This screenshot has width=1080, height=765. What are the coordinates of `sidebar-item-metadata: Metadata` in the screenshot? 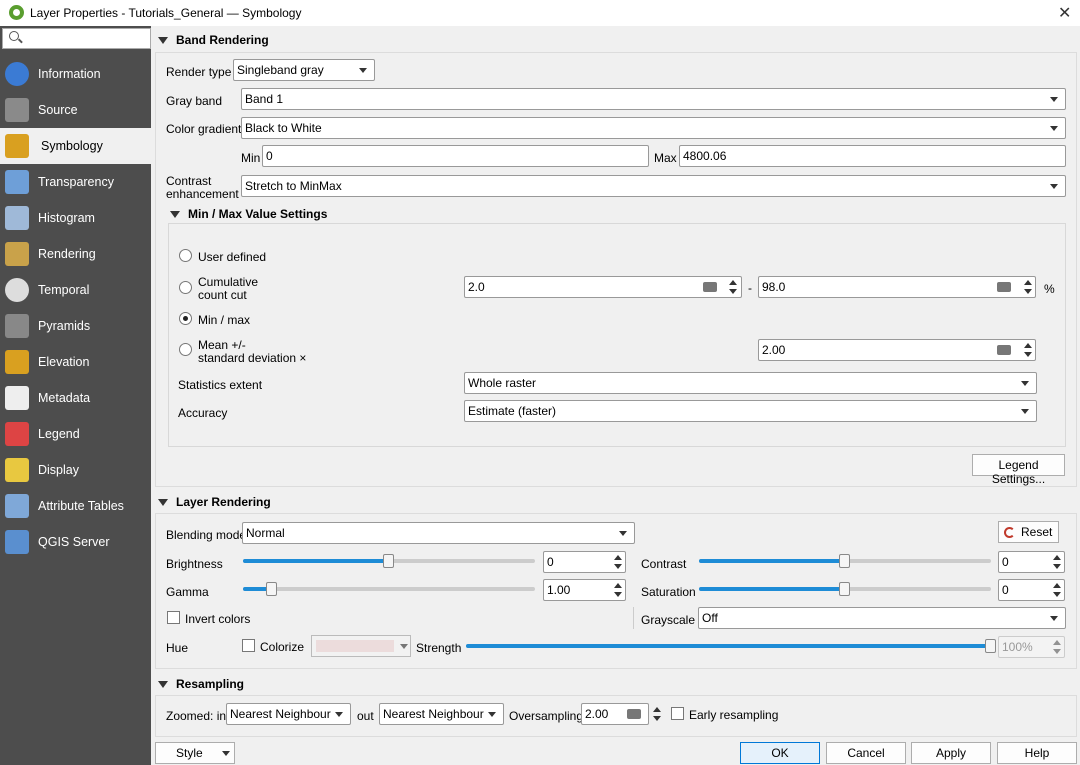 It's located at (75, 398).